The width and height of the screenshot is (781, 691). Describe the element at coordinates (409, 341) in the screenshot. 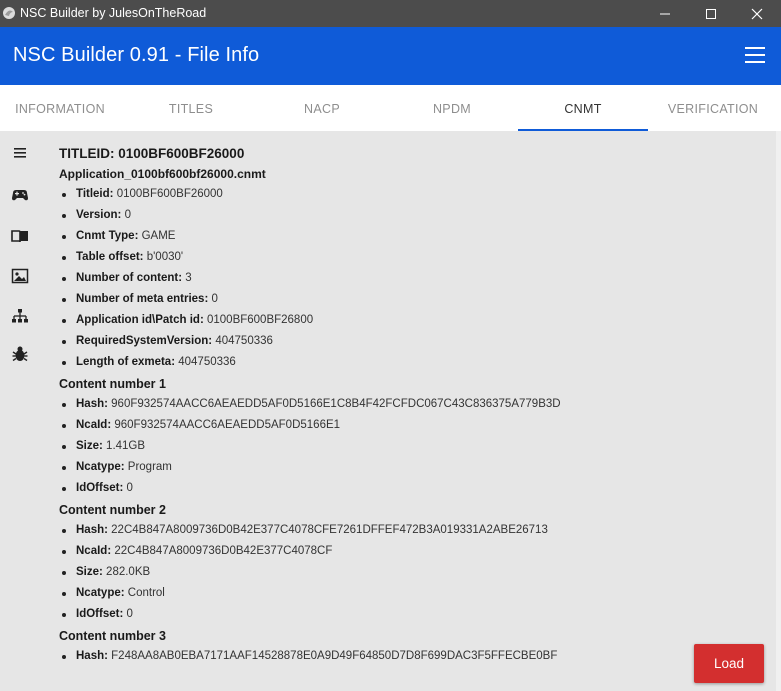

I see `list-item: RequiredSystemVersion: 404750336` at that location.